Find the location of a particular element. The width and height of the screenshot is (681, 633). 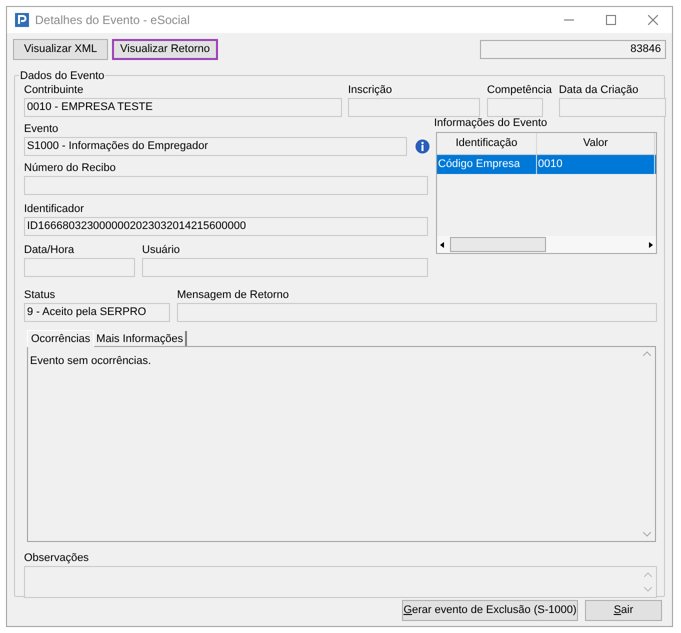

field-label: Data/Hora is located at coordinates (50, 250).